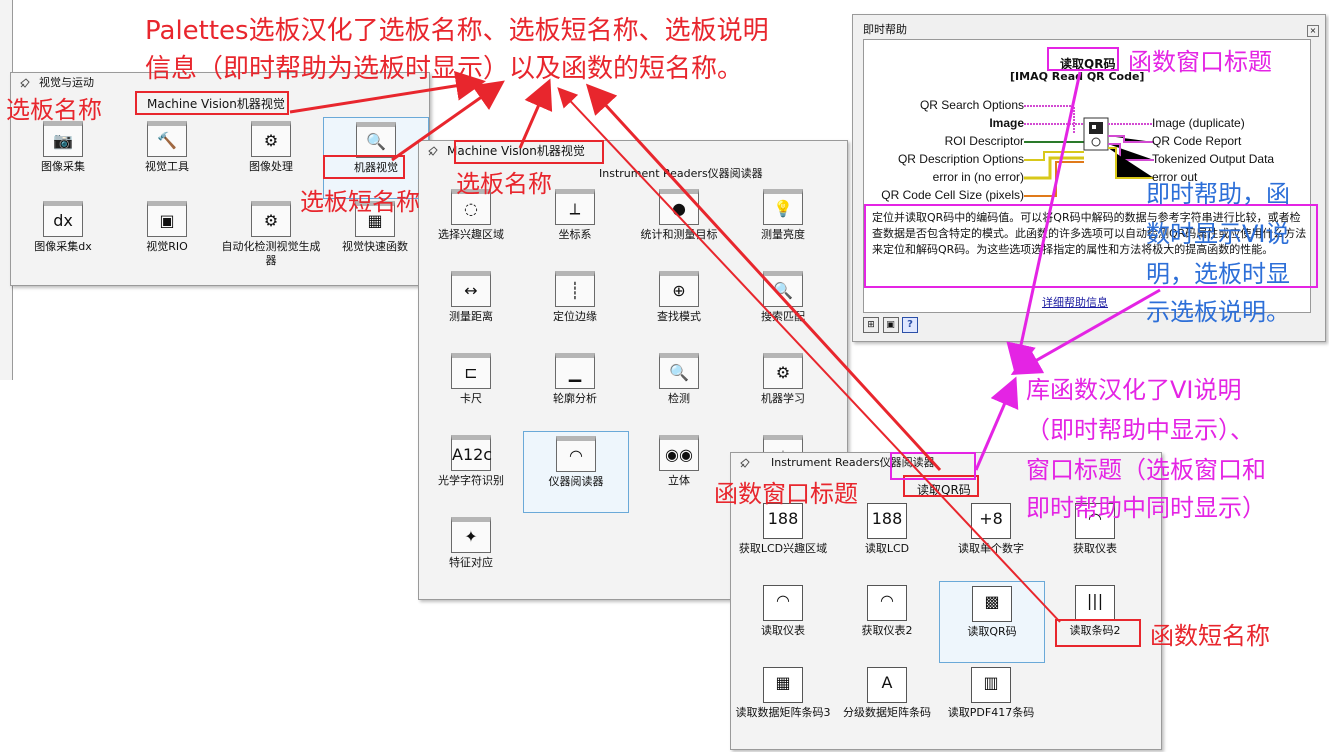 This screenshot has width=1329, height=752. I want to click on annotation-func-window-title-1: 函数窗口标题, so click(786, 494).